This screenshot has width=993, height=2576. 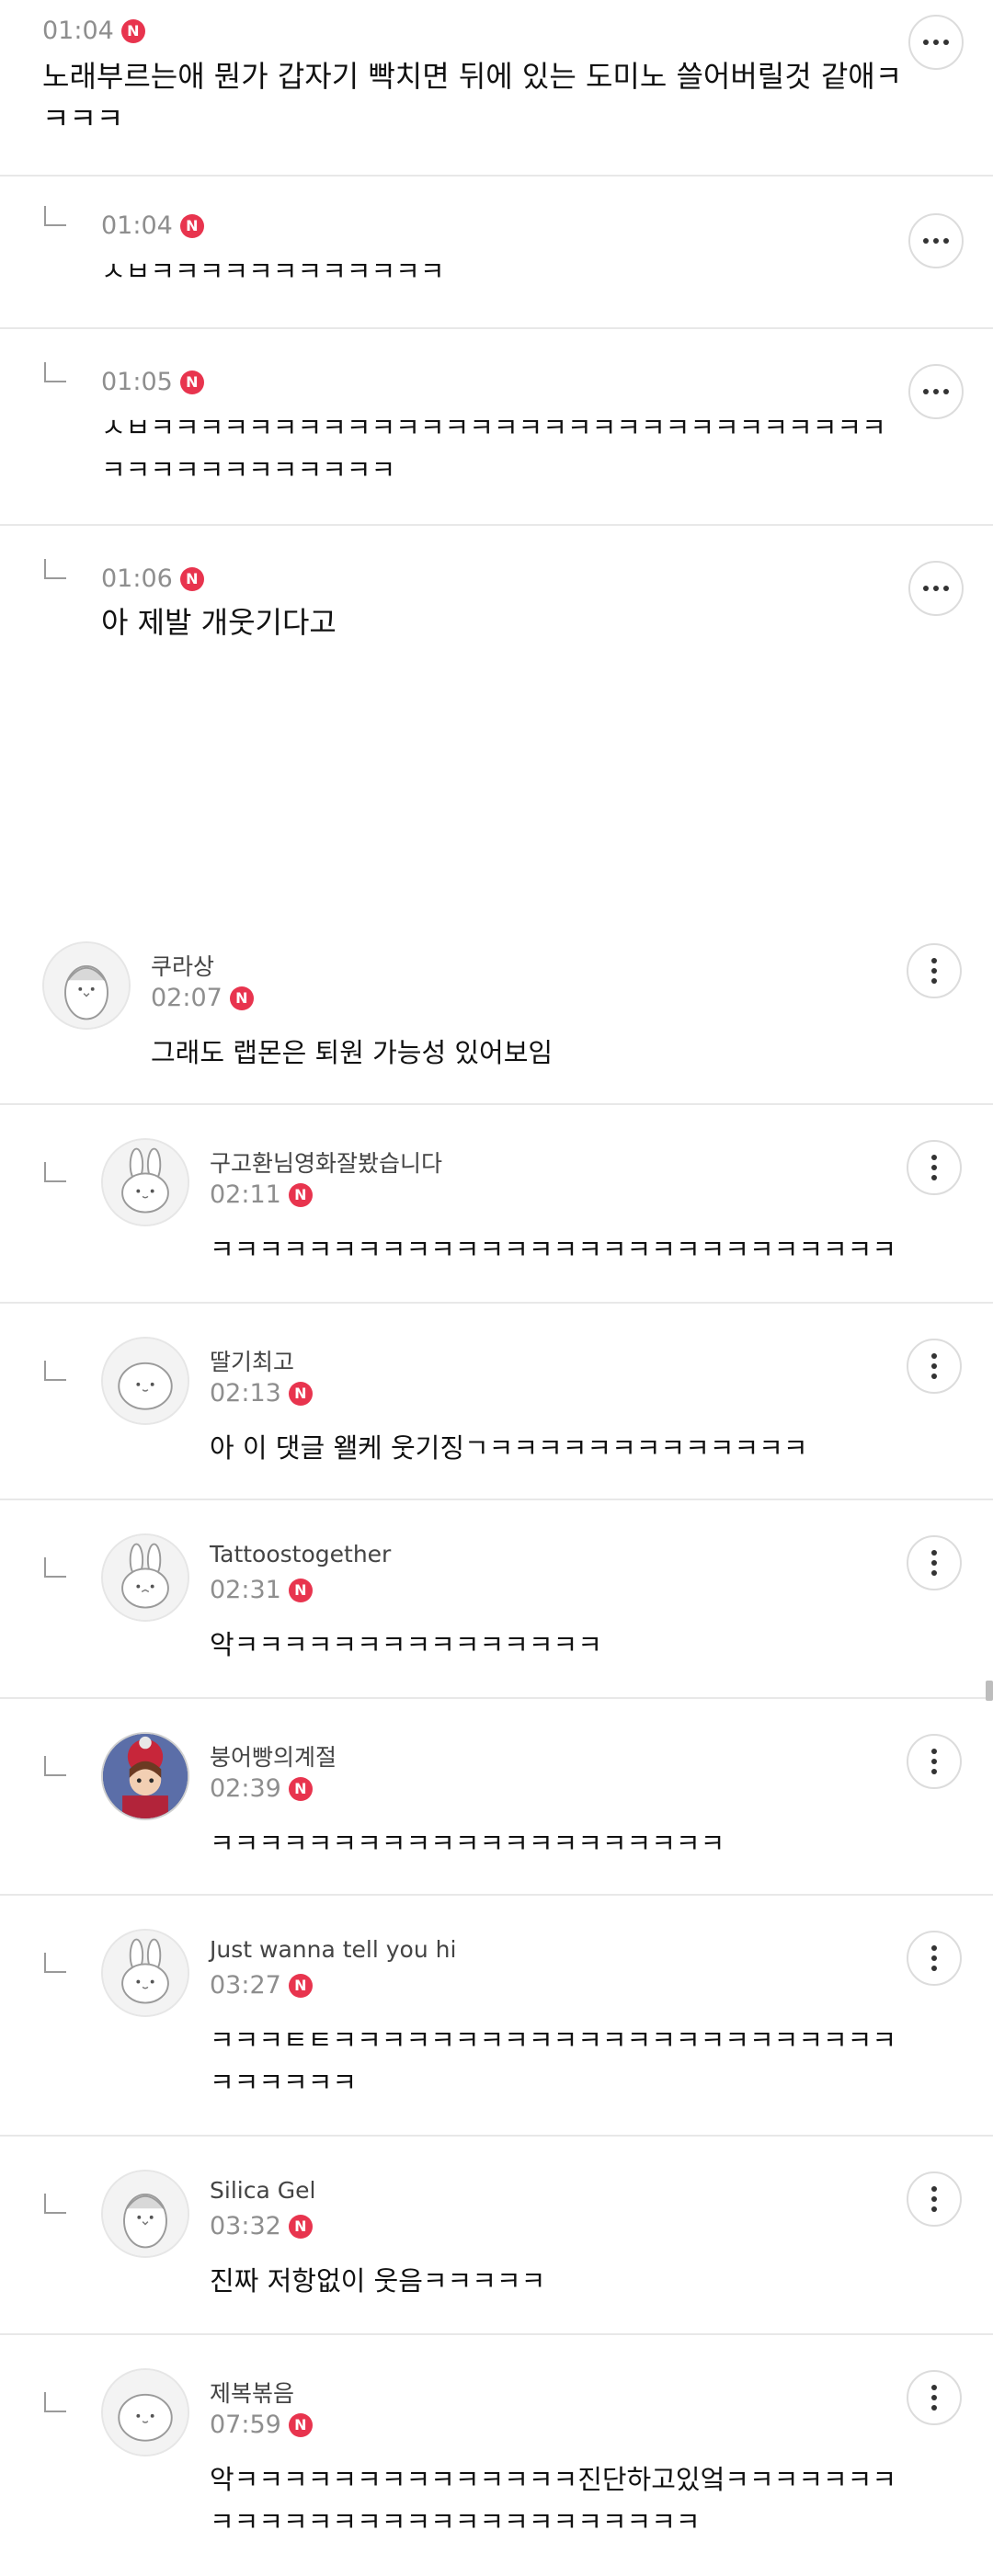 I want to click on comment-time: 02:31, so click(x=245, y=1590).